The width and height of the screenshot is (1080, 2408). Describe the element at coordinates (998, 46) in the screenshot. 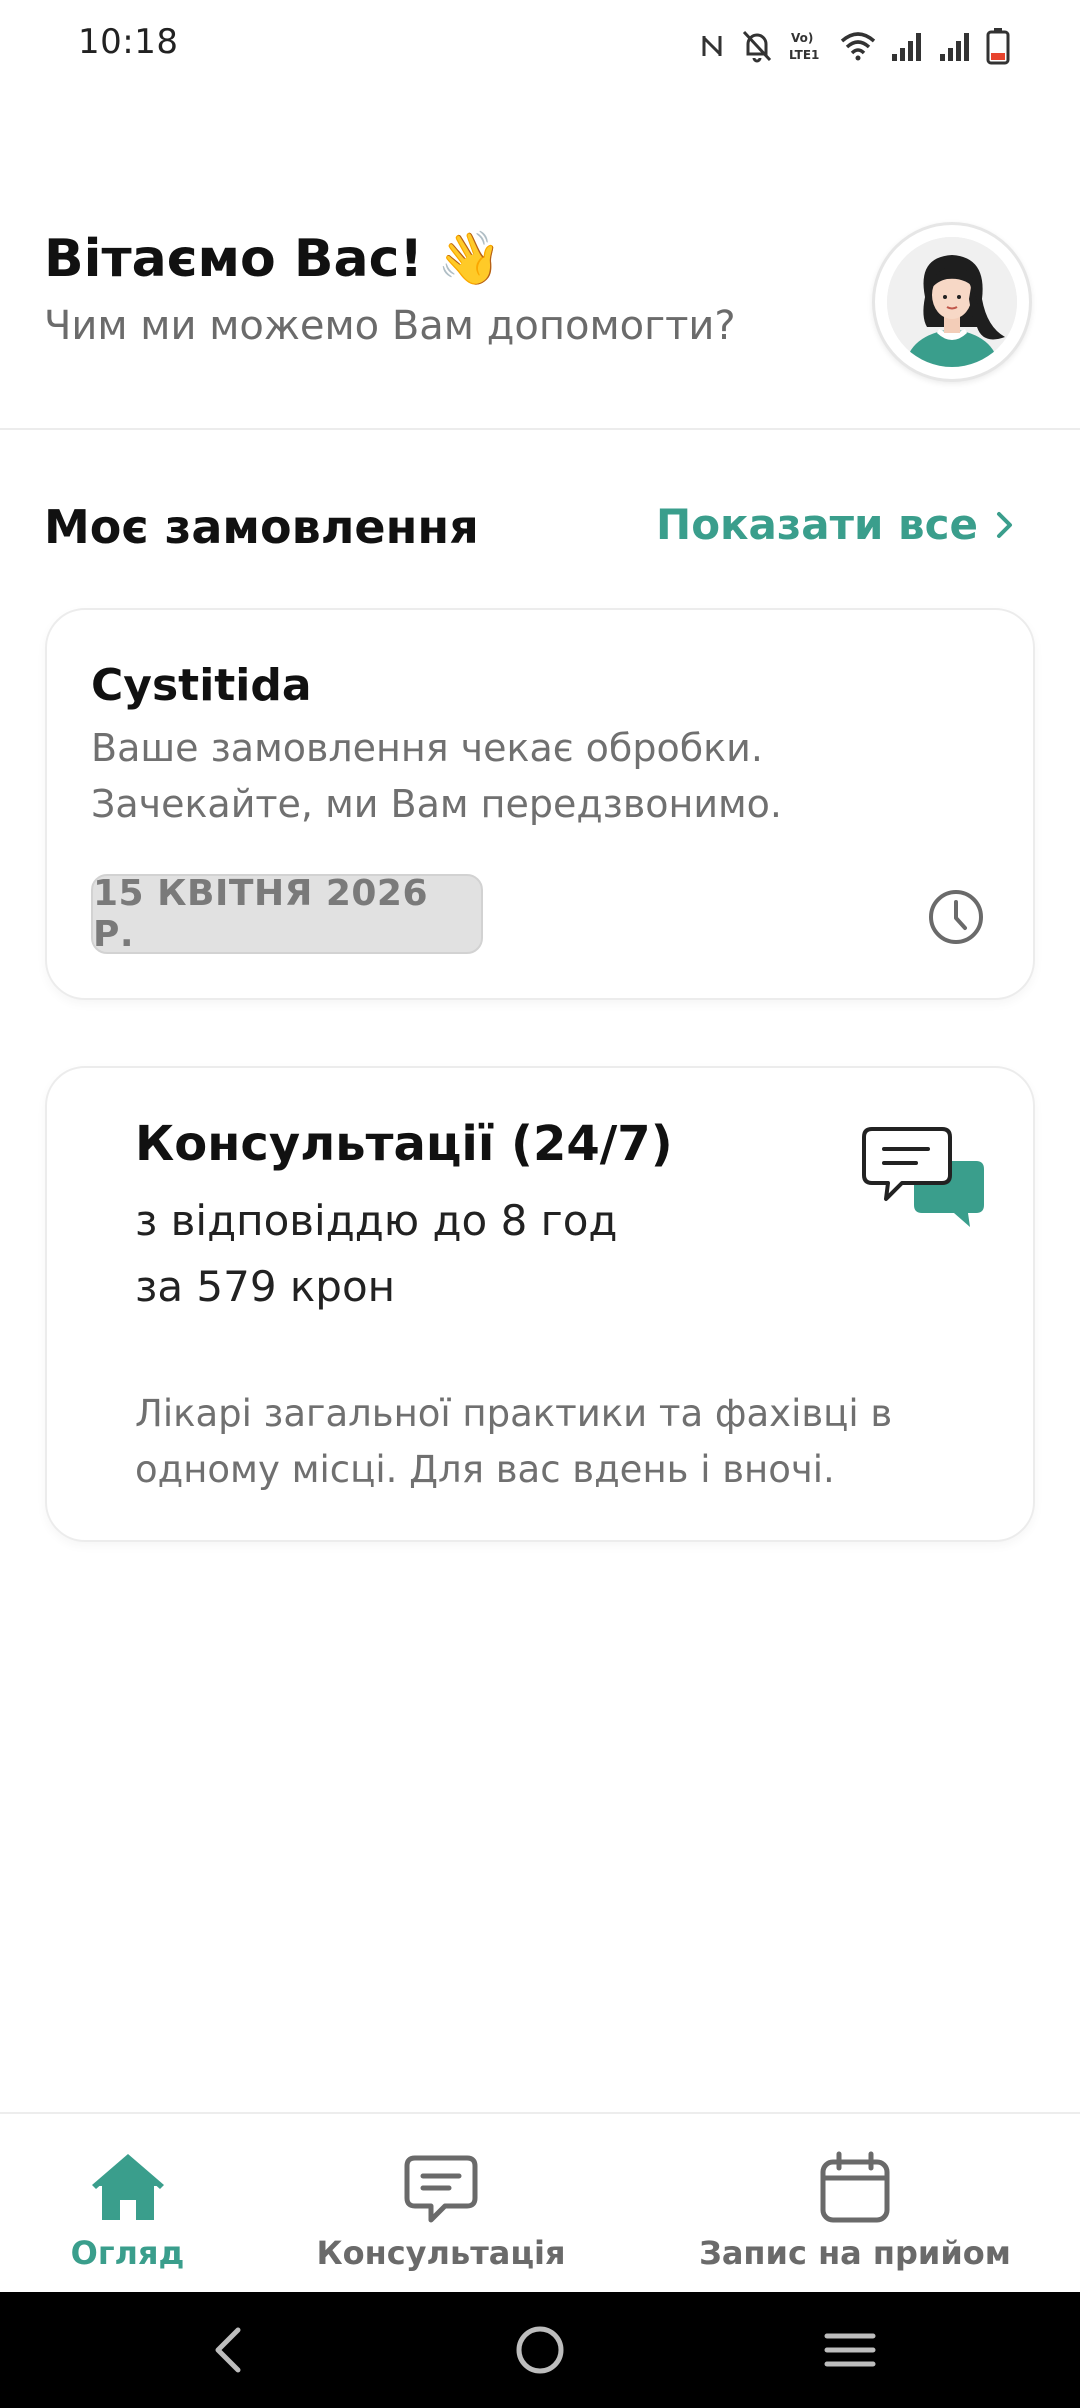

I see `battery-icon` at that location.